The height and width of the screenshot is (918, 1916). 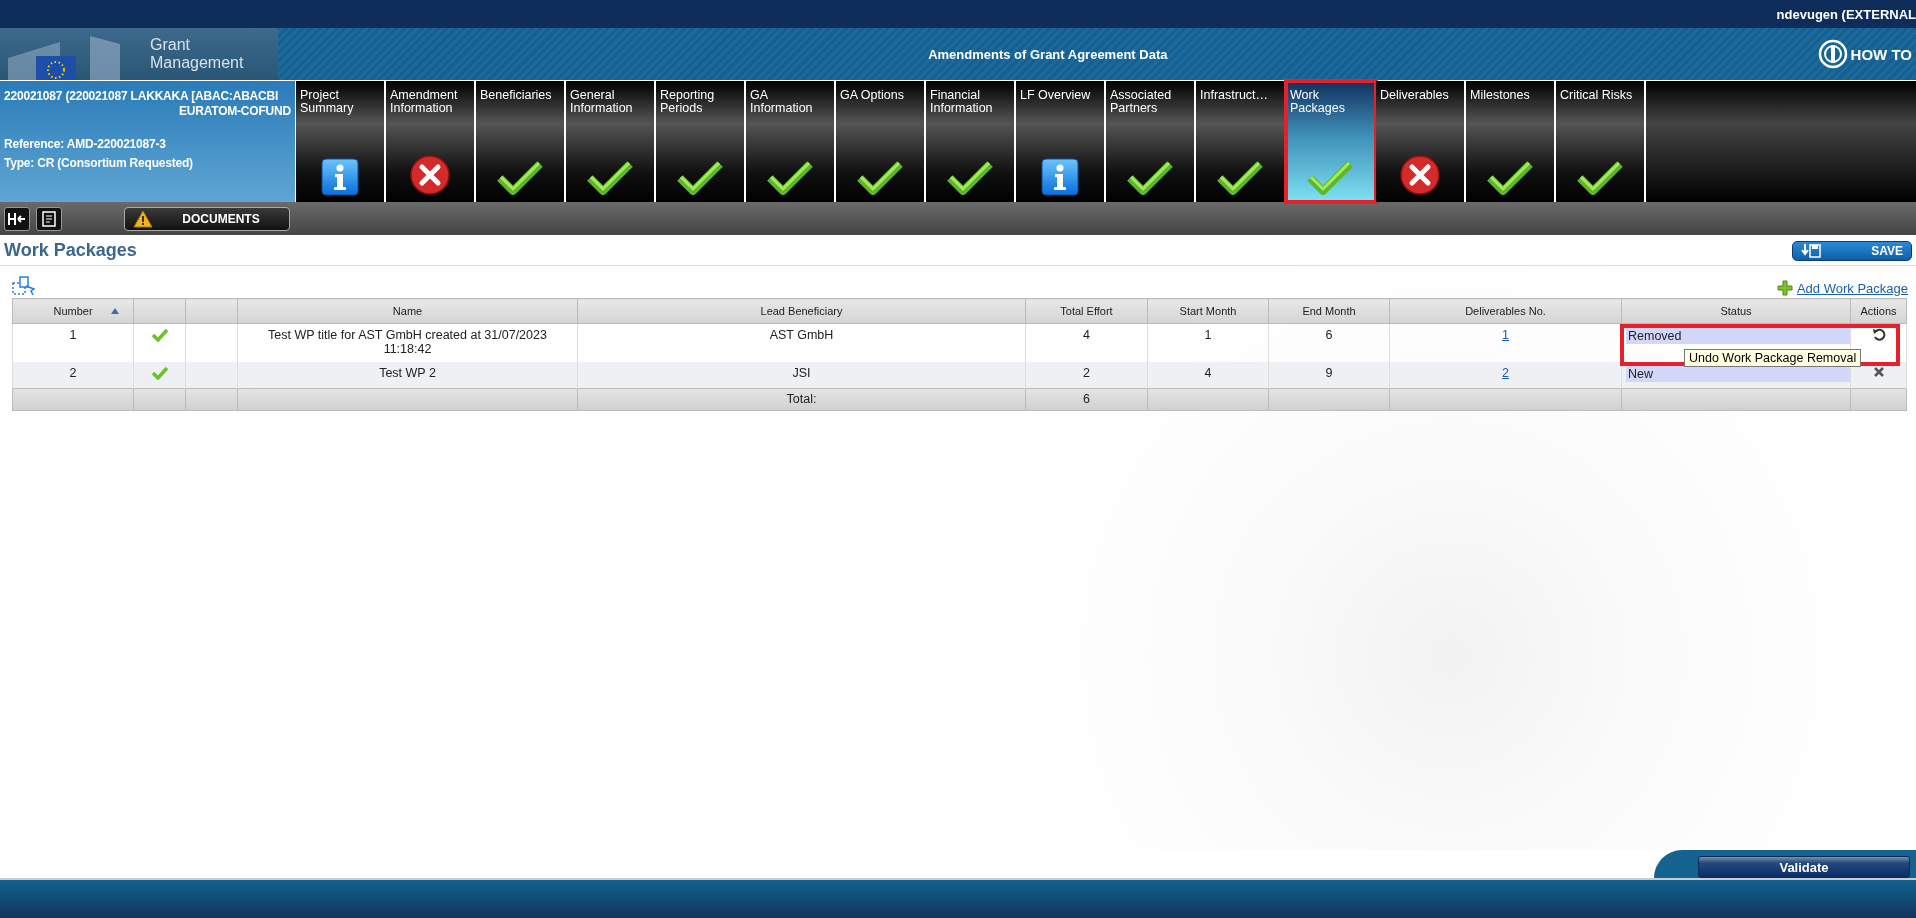 I want to click on column-header: End Month, so click(x=1329, y=311).